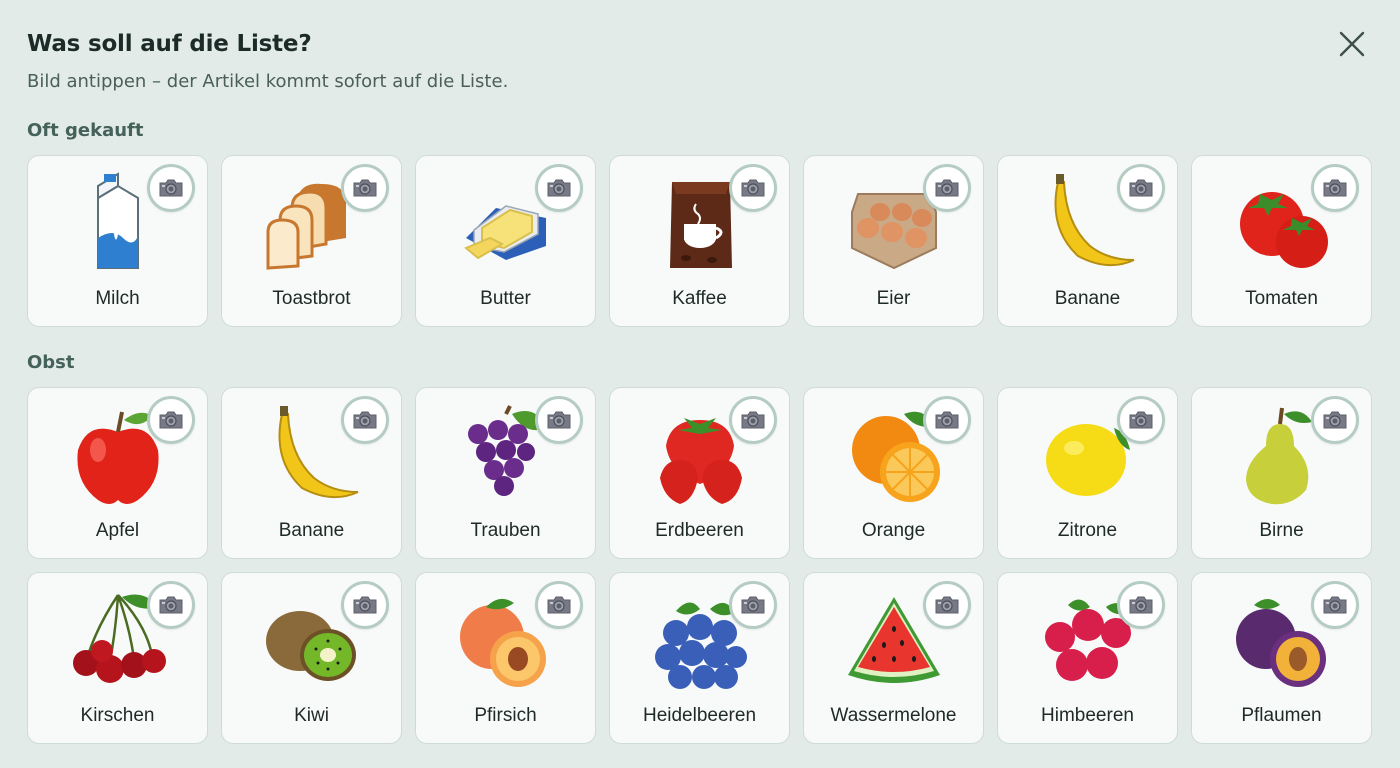  I want to click on item-label: Pfirsich, so click(505, 715).